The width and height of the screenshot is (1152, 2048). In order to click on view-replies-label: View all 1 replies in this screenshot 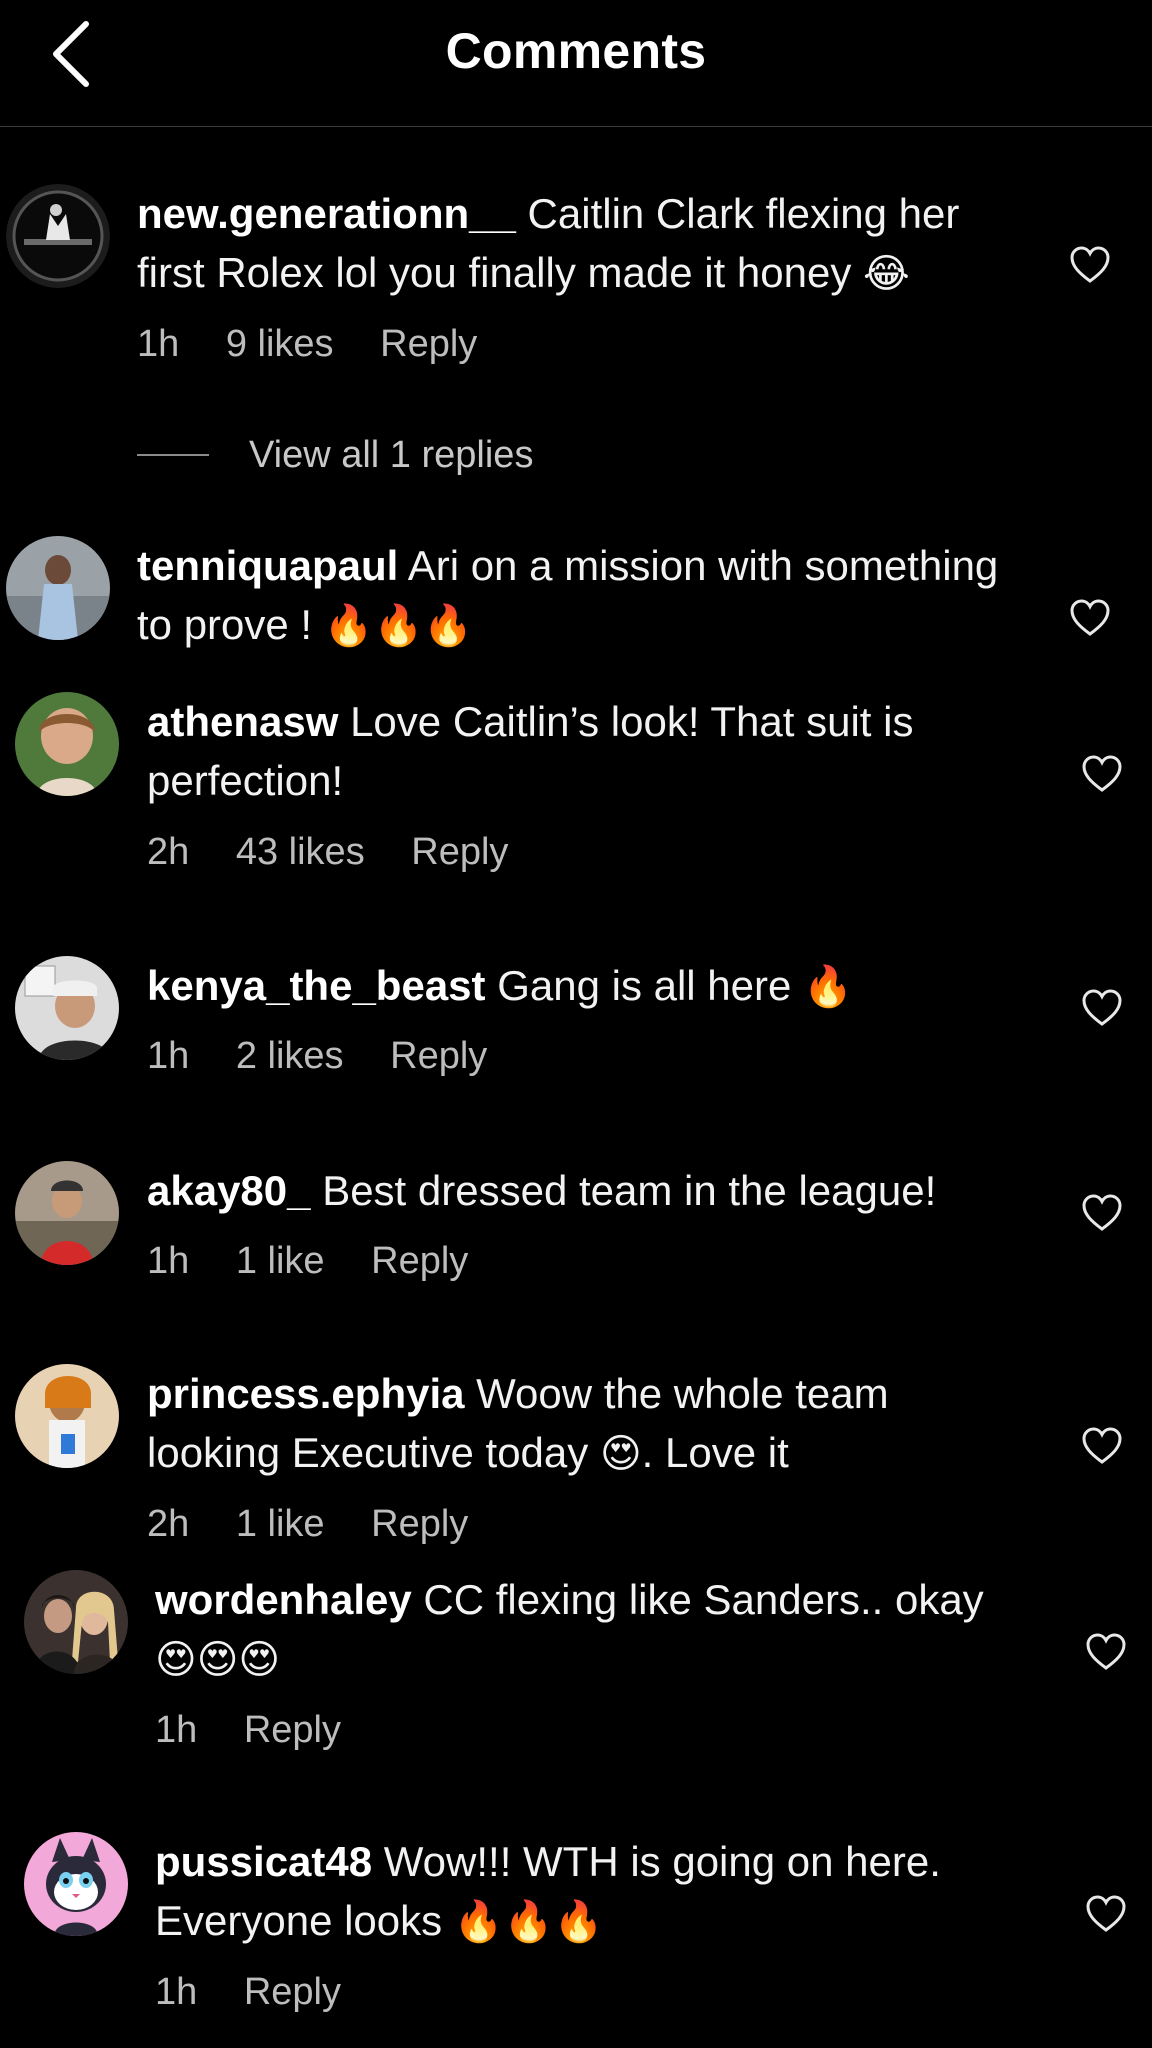, I will do `click(391, 454)`.